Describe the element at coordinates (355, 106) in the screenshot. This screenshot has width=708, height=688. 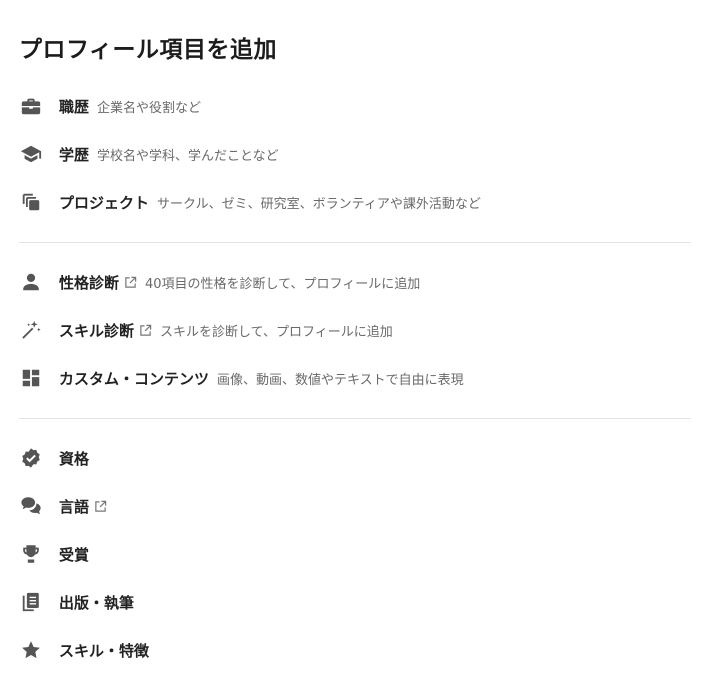
I see `menu-item-work-history: 職歴 企業名や役割など` at that location.